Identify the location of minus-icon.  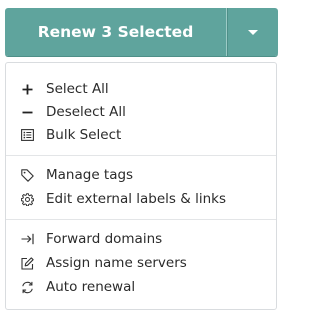
(27, 112).